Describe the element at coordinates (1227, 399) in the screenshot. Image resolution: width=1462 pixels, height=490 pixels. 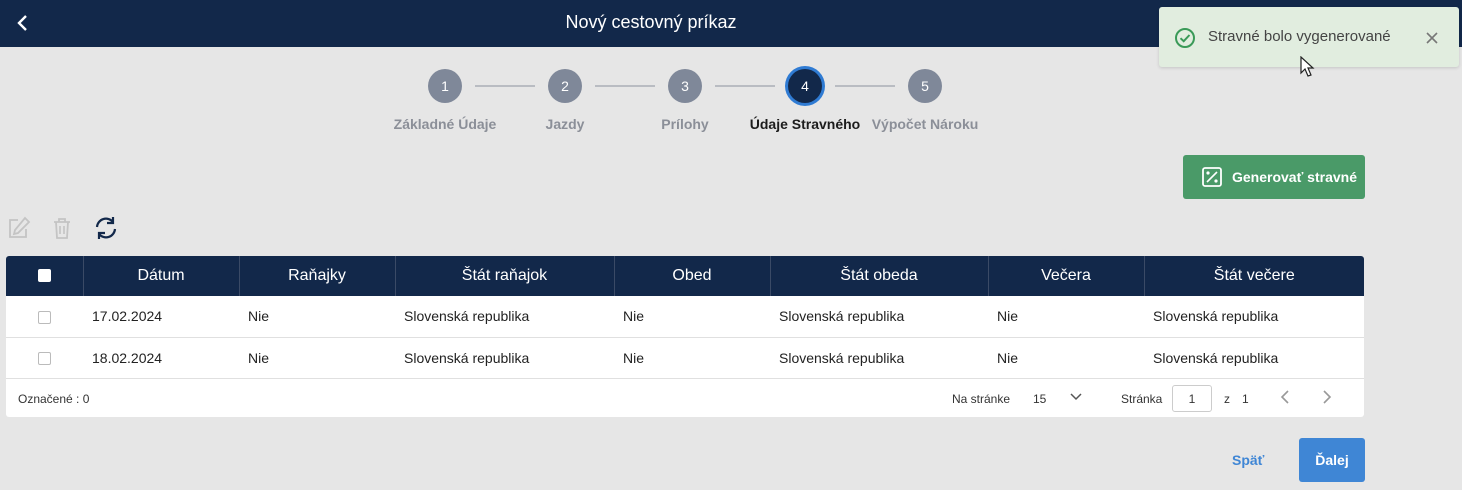
I see `page-of-label: z` at that location.